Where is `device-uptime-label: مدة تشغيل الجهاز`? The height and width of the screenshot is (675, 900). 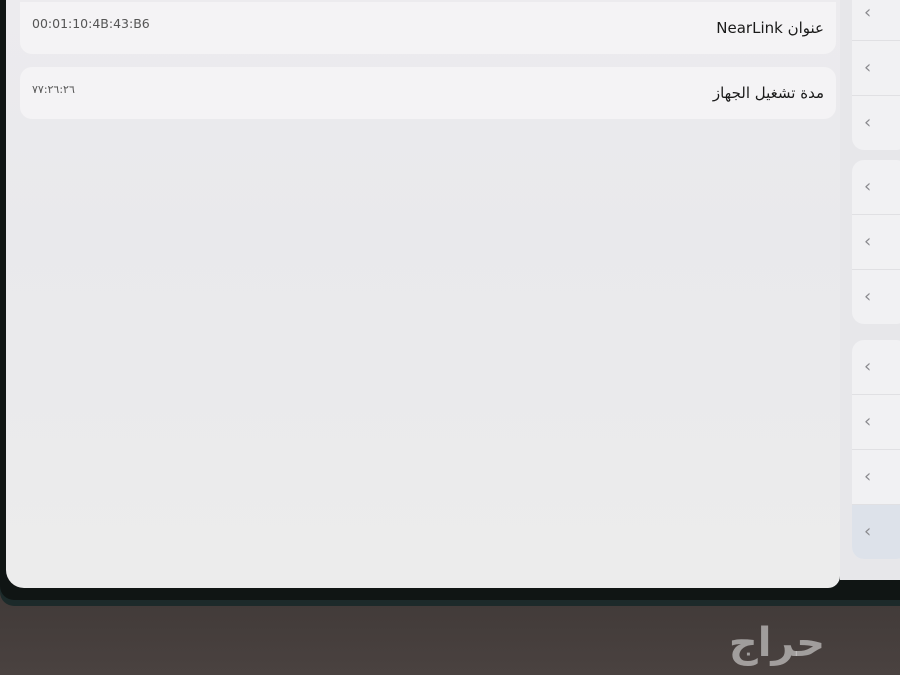 device-uptime-label: مدة تشغيل الجهاز is located at coordinates (768, 93).